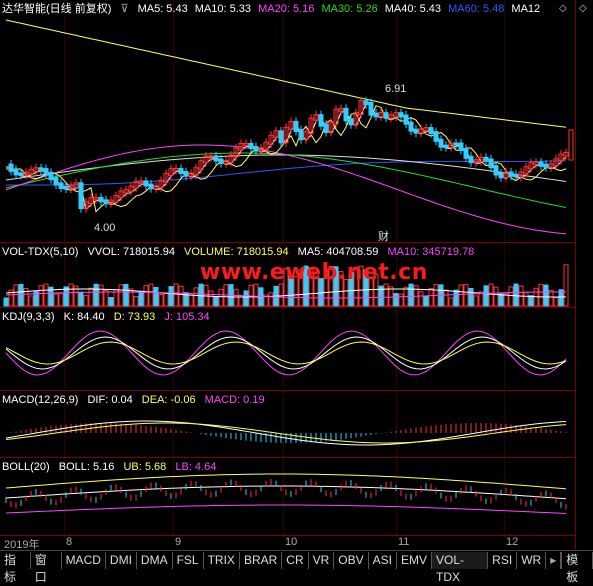  Describe the element at coordinates (112, 467) in the screenshot. I see `boll-header: BOLL(20) BOLL: 5.16 UB: 5.68 LB: 4.64` at that location.